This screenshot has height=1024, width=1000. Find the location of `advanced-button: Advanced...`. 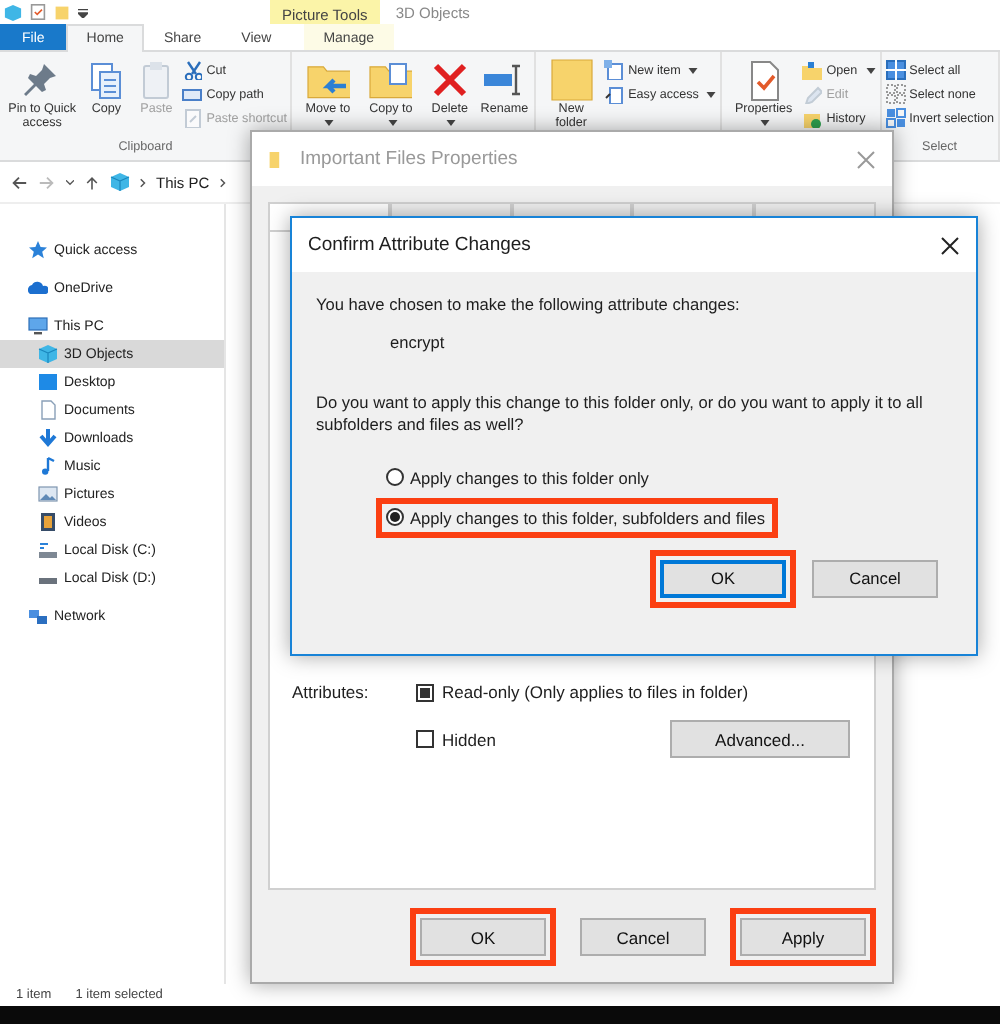

advanced-button: Advanced... is located at coordinates (760, 739).